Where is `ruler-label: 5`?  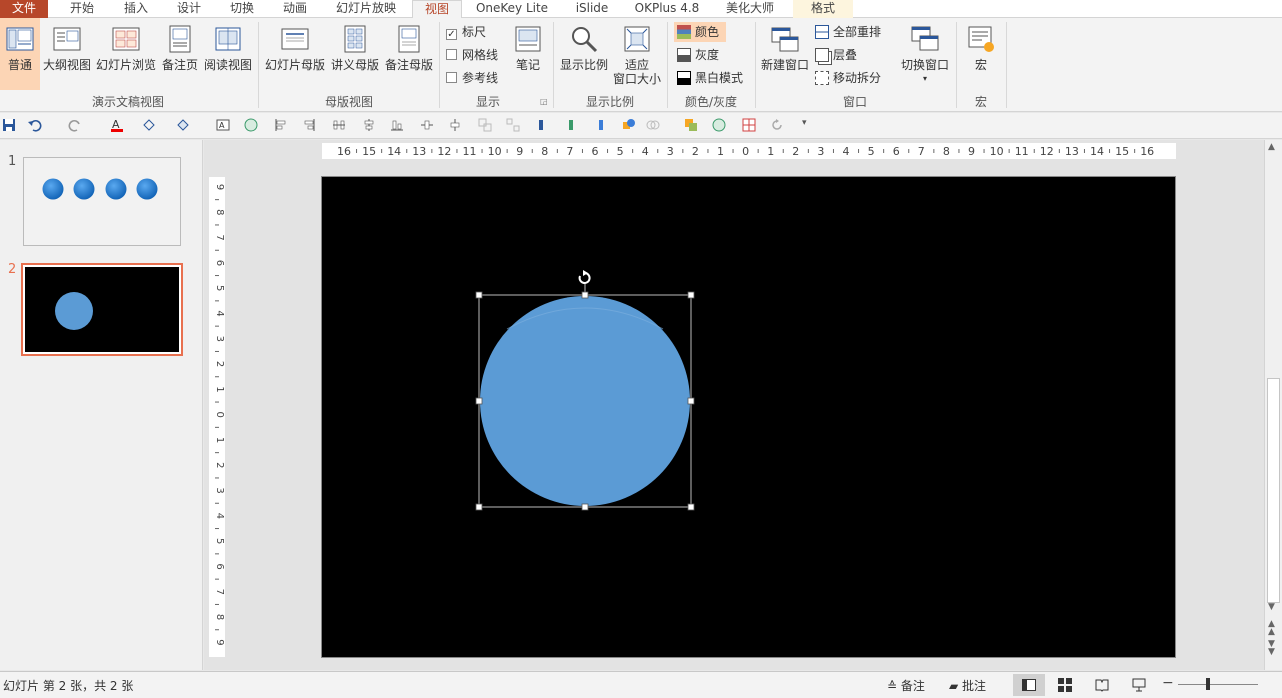
ruler-label: 5 is located at coordinates (871, 151).